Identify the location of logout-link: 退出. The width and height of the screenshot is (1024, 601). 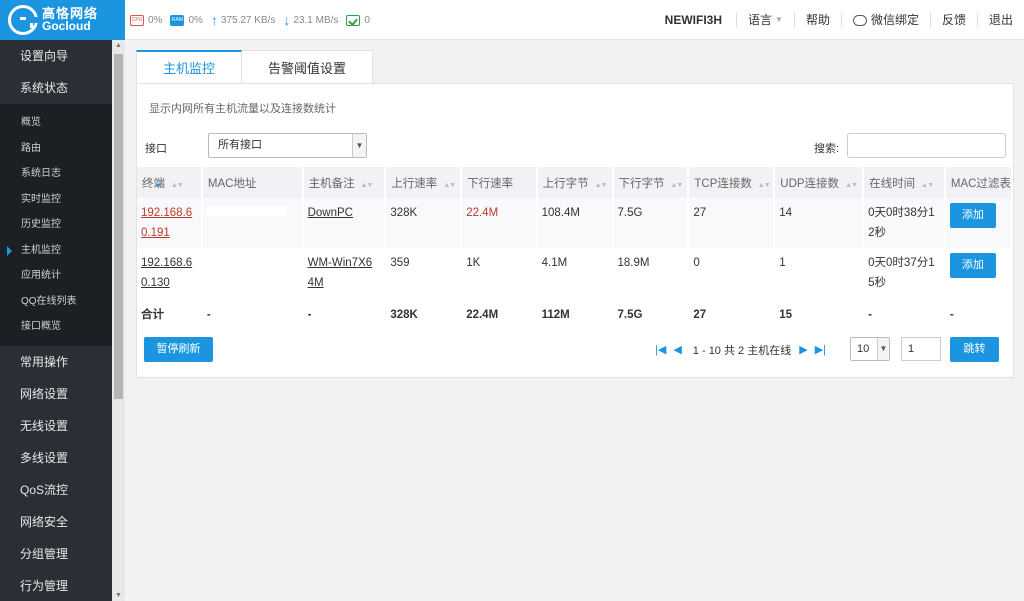
(1000, 20).